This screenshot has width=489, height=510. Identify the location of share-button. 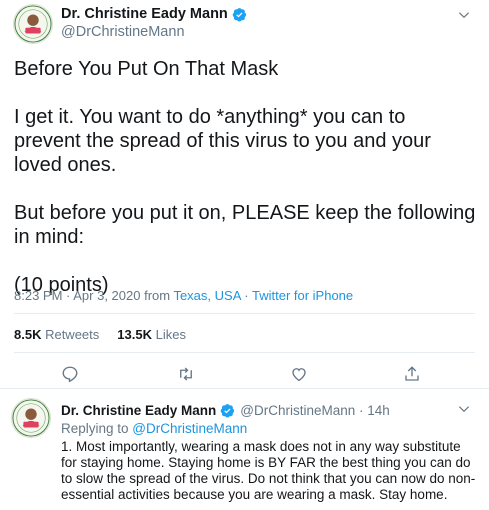
(412, 374).